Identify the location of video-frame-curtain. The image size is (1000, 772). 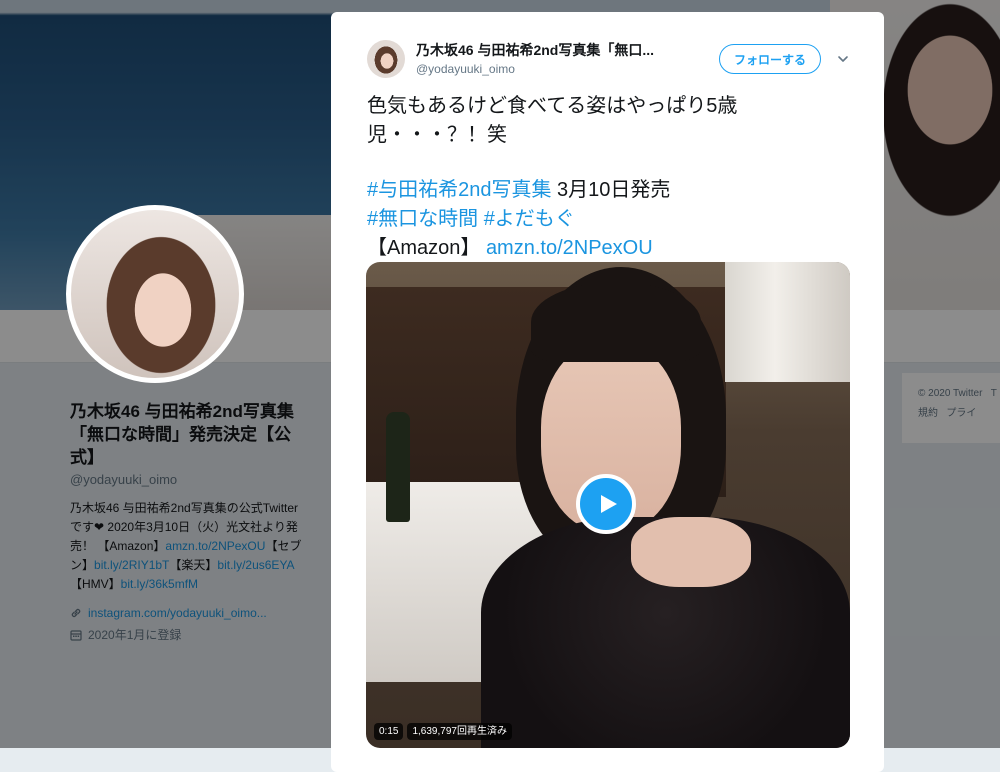
(787, 322).